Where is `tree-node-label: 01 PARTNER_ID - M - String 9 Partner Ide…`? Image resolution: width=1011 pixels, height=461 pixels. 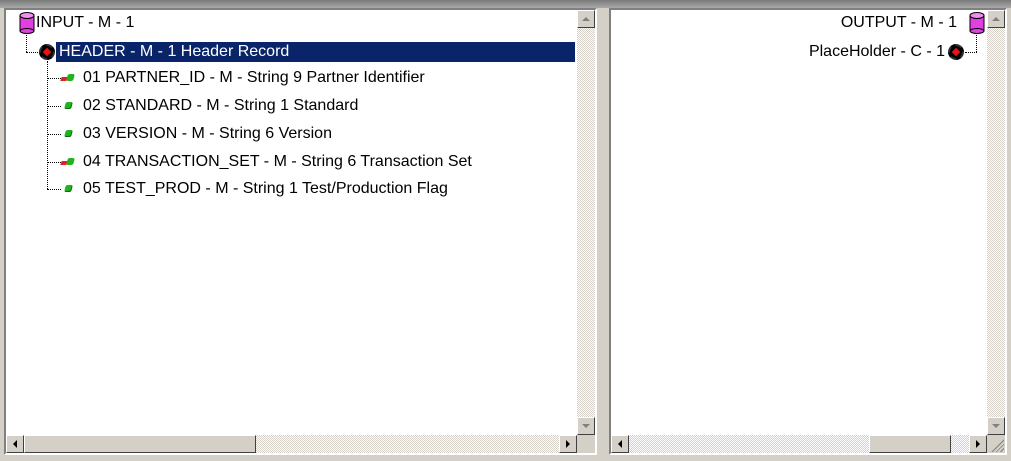
tree-node-label: 01 PARTNER_ID - M - String 9 Partner Ide… is located at coordinates (254, 77).